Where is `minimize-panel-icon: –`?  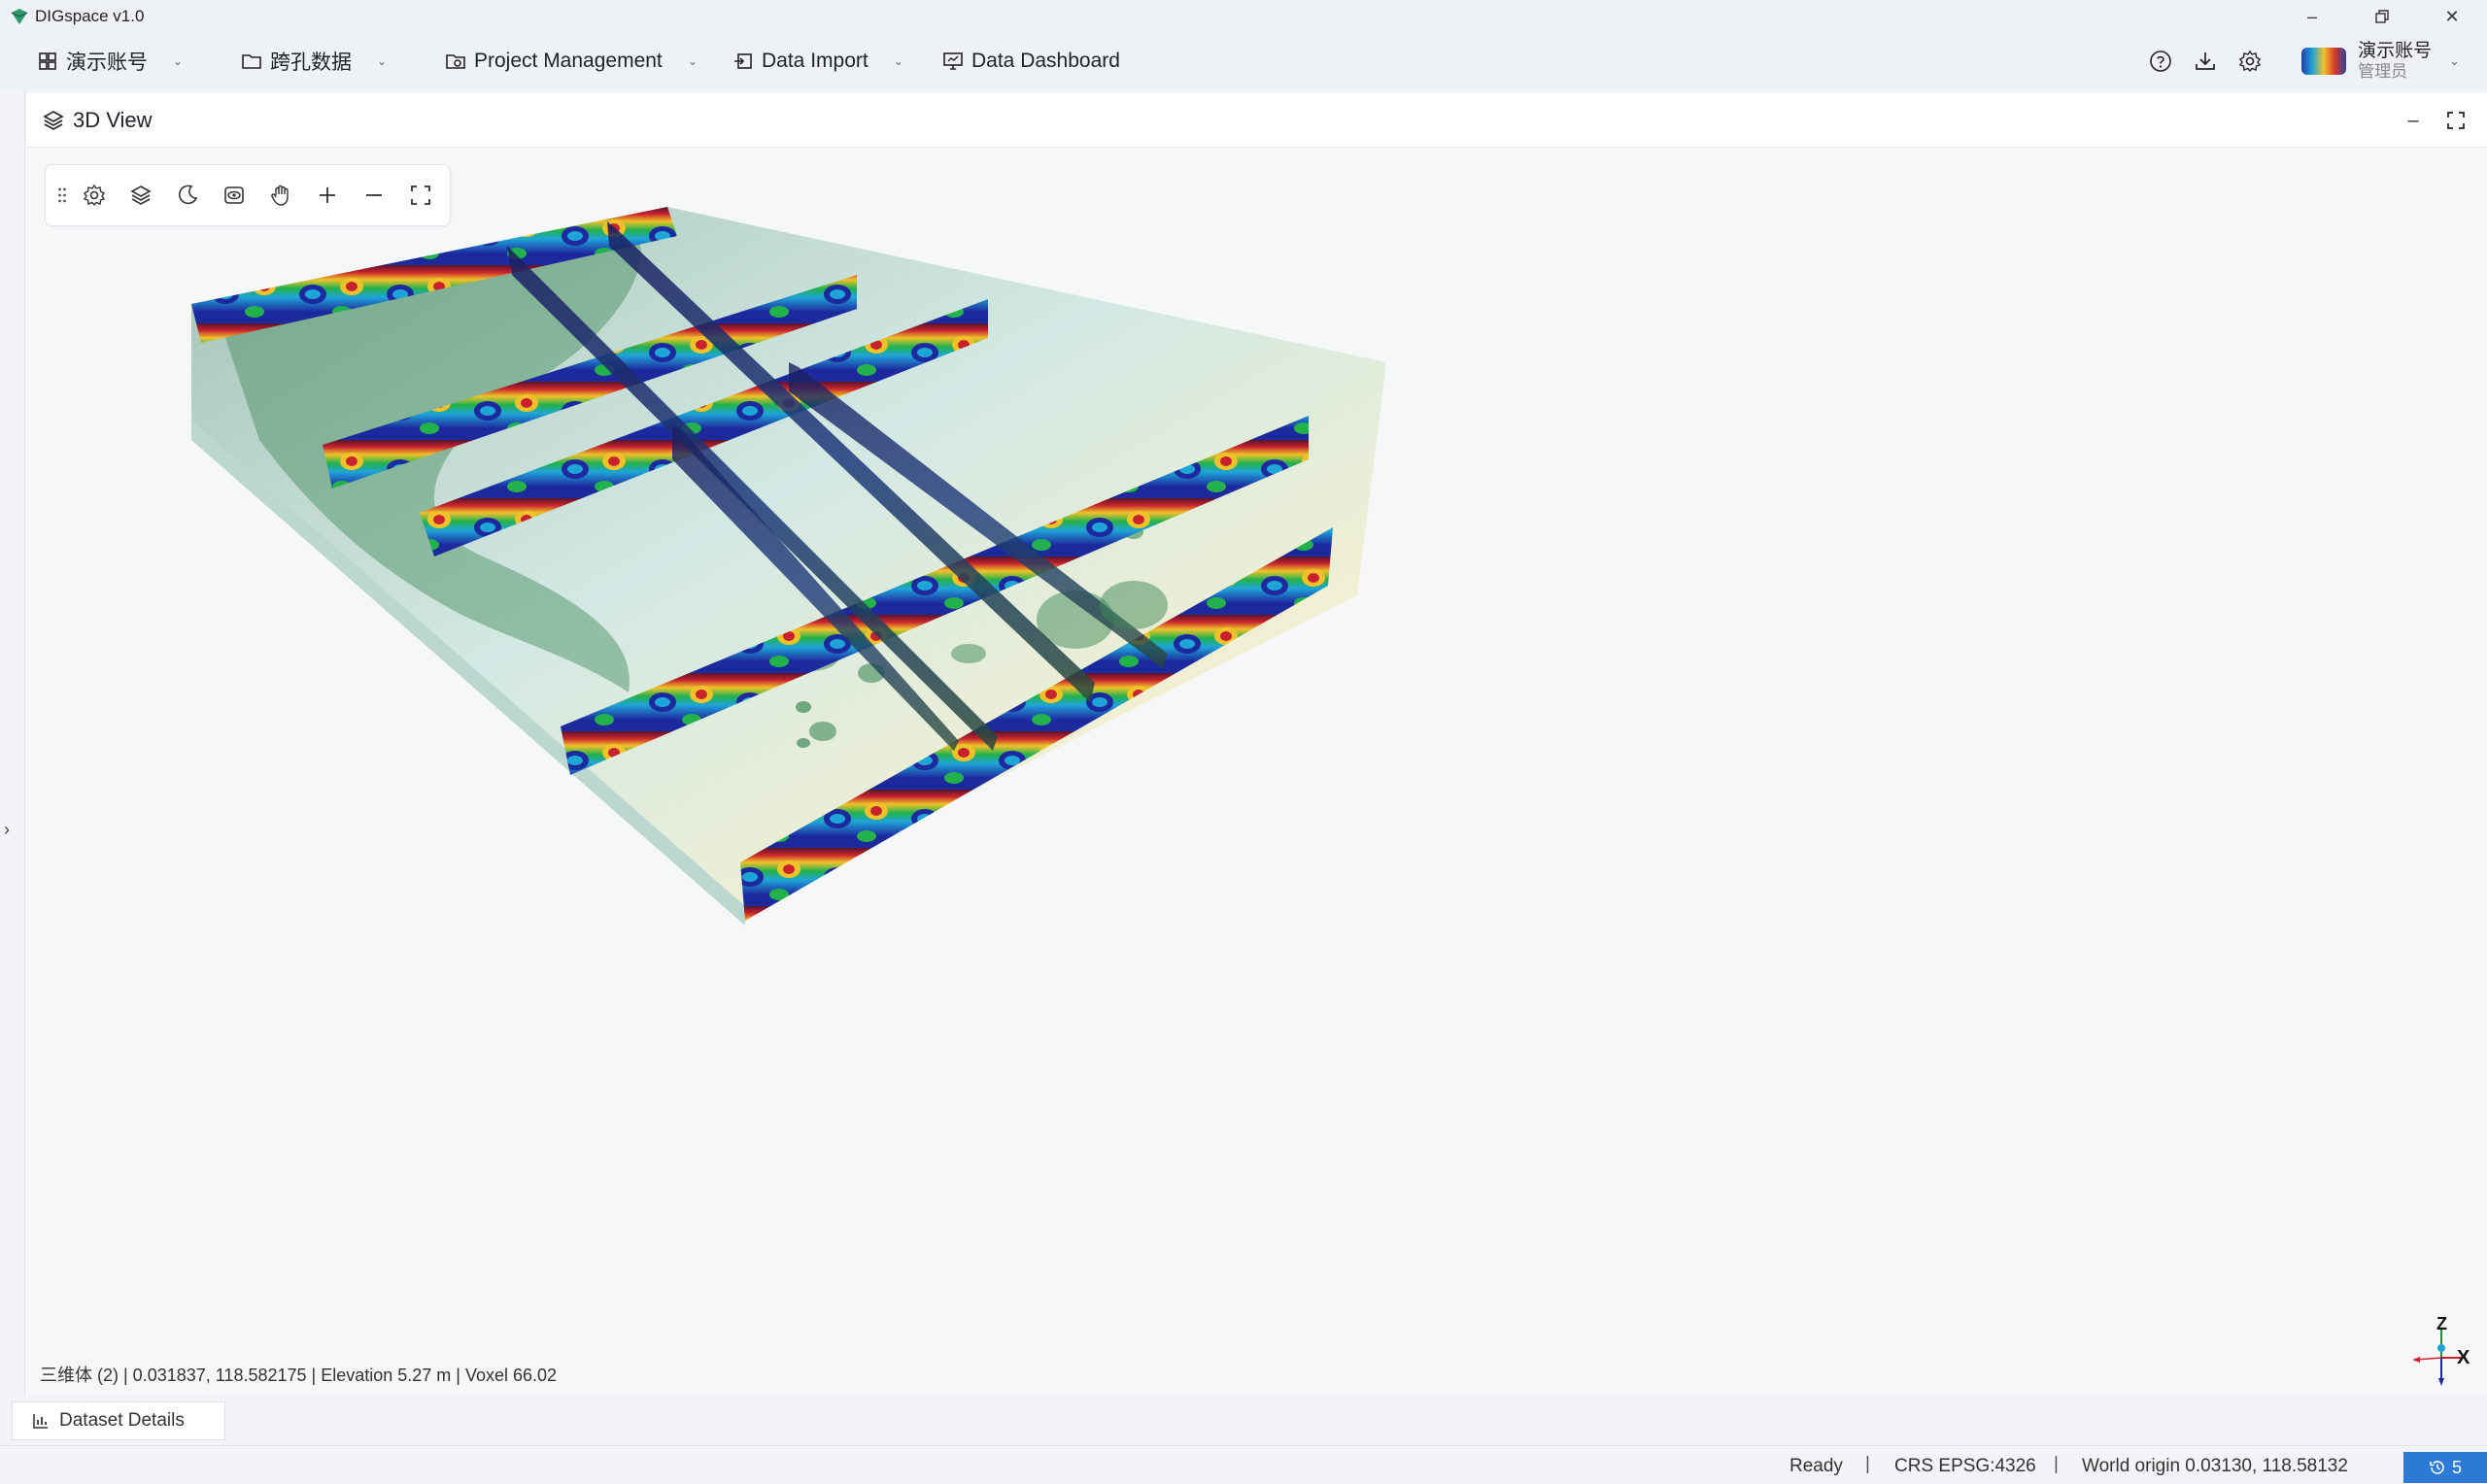 minimize-panel-icon: – is located at coordinates (2413, 120).